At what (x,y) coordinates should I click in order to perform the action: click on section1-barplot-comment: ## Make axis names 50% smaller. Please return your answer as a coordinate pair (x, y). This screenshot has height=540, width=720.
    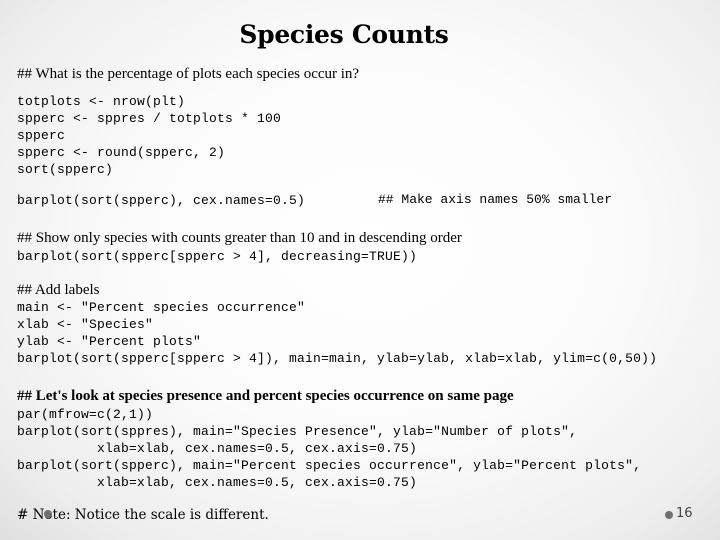
    Looking at the image, I should click on (495, 199).